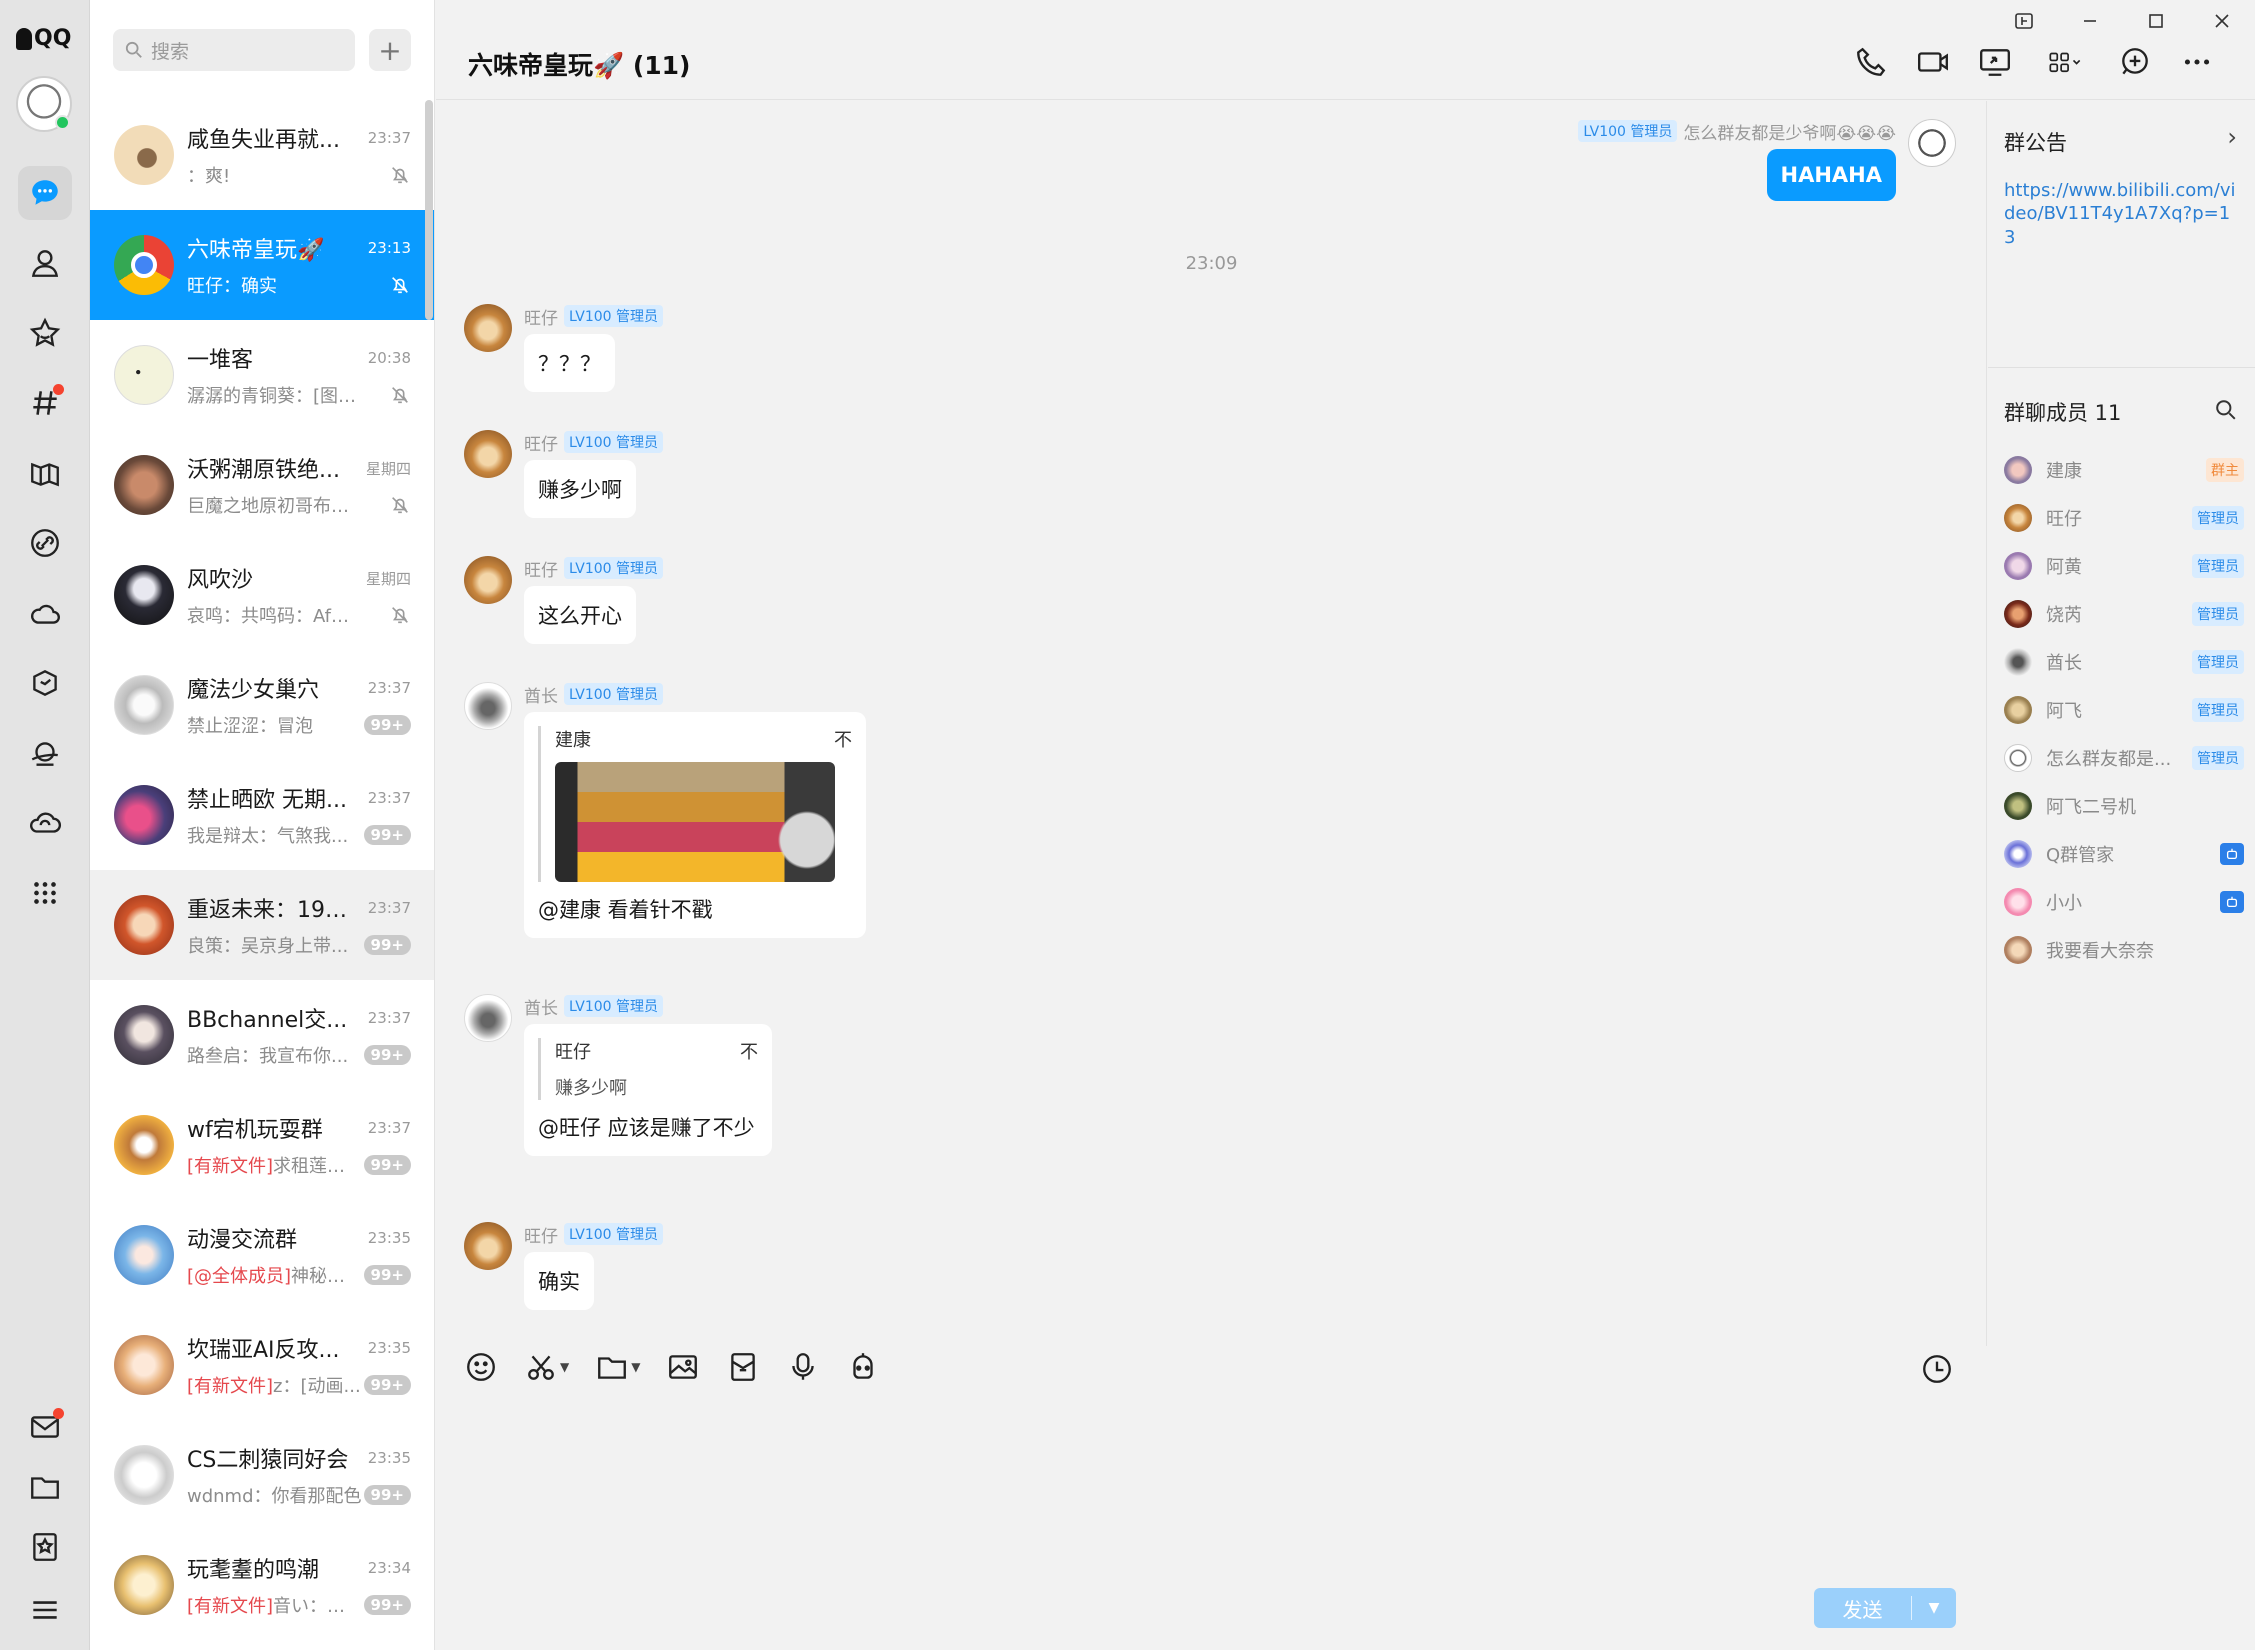  I want to click on chevron-right-icon: ›, so click(2232, 137).